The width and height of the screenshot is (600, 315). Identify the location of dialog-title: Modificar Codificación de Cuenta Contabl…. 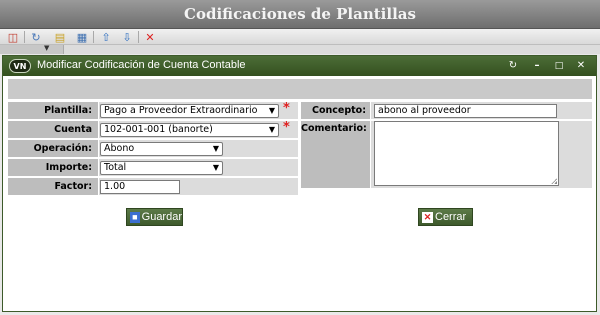
(141, 65).